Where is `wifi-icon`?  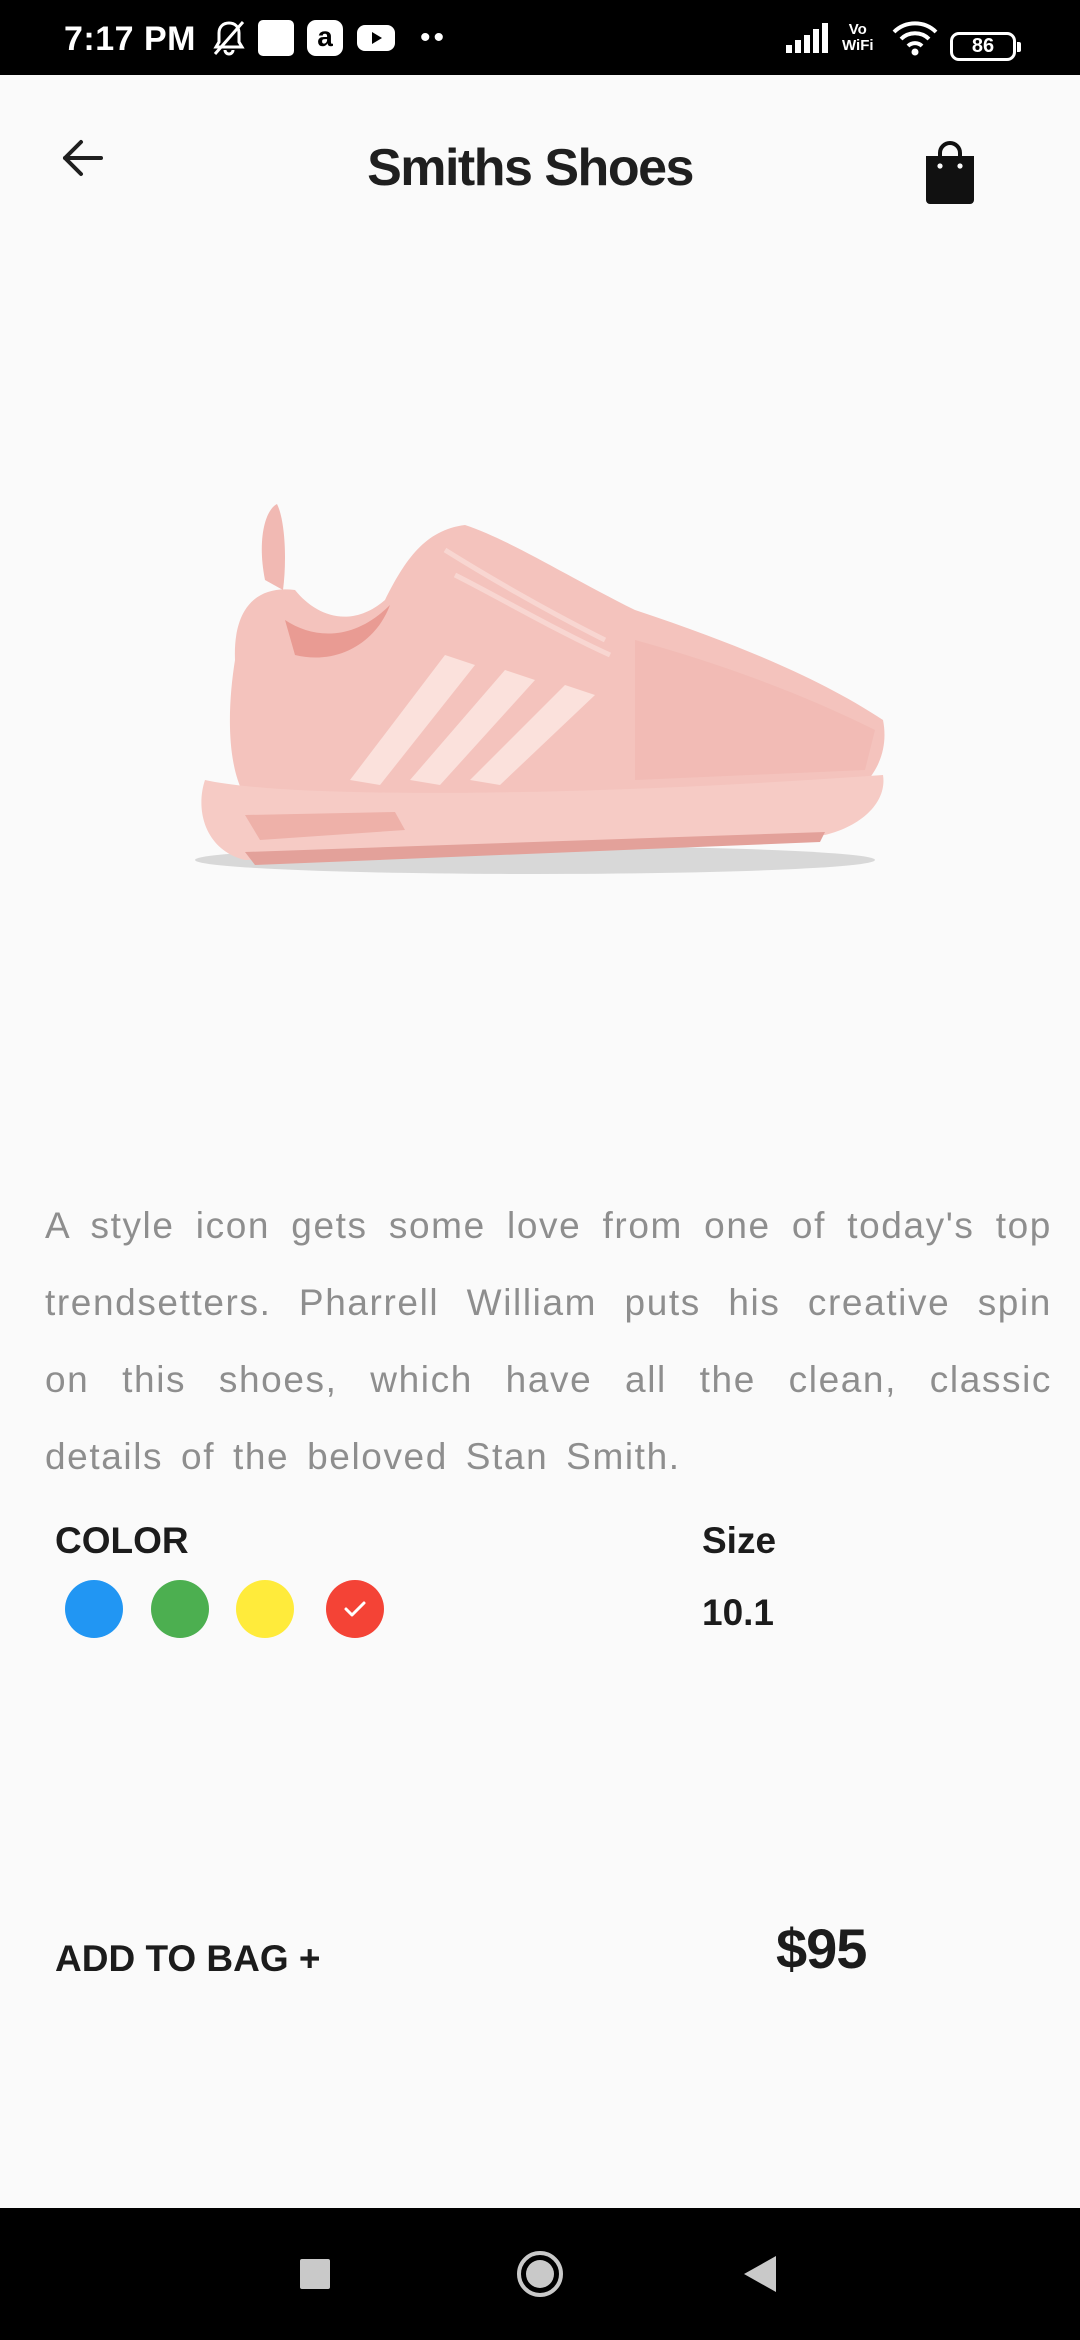
wifi-icon is located at coordinates (915, 37).